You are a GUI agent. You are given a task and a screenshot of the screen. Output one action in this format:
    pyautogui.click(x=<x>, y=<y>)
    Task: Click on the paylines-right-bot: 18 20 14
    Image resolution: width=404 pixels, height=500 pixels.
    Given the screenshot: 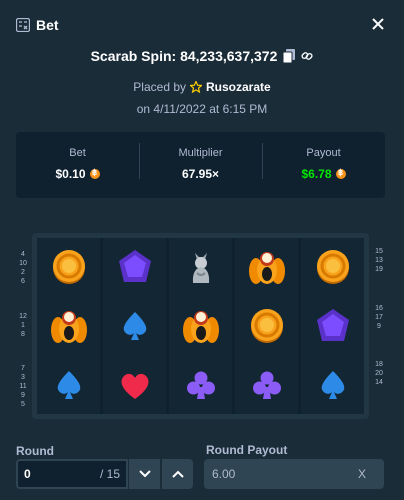 What is the action you would take?
    pyautogui.click(x=379, y=373)
    